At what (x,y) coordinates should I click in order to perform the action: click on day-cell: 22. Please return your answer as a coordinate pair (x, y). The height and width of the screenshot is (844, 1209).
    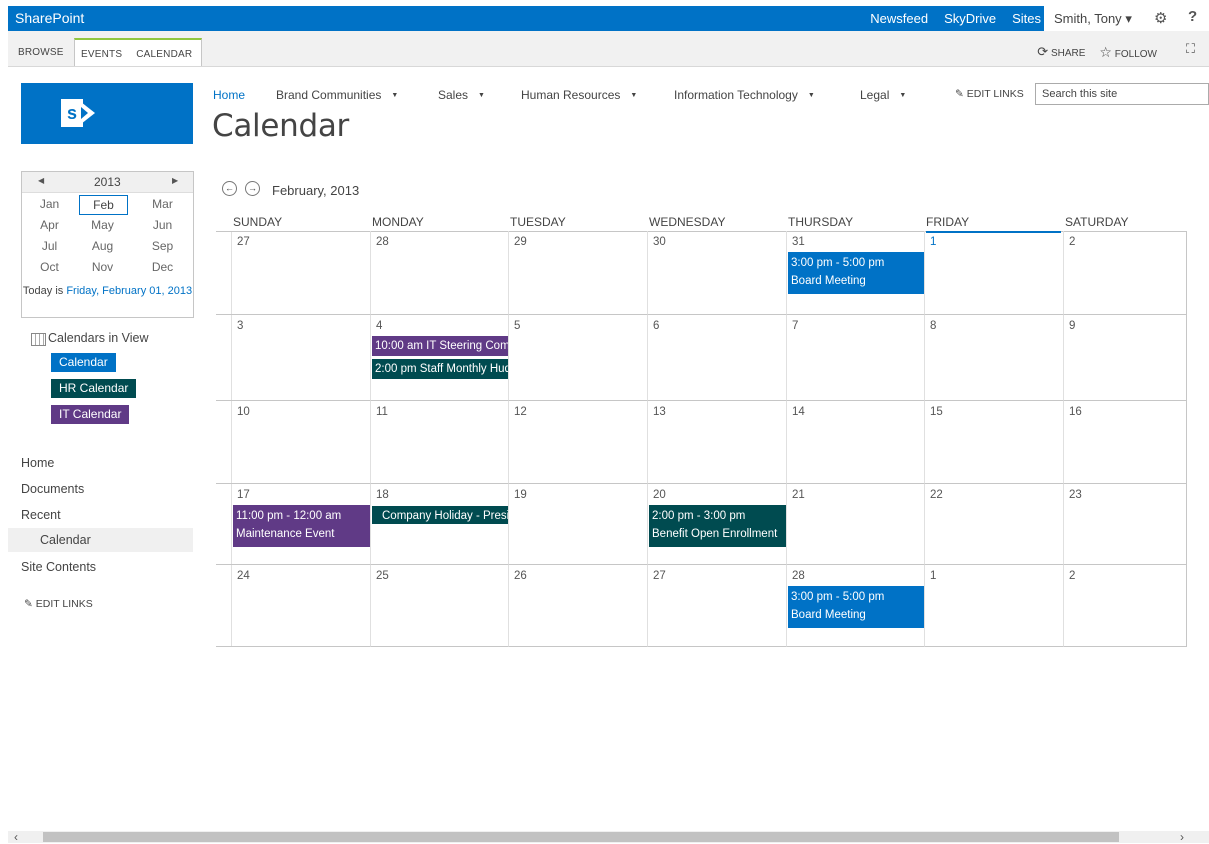
    Looking at the image, I should click on (994, 524).